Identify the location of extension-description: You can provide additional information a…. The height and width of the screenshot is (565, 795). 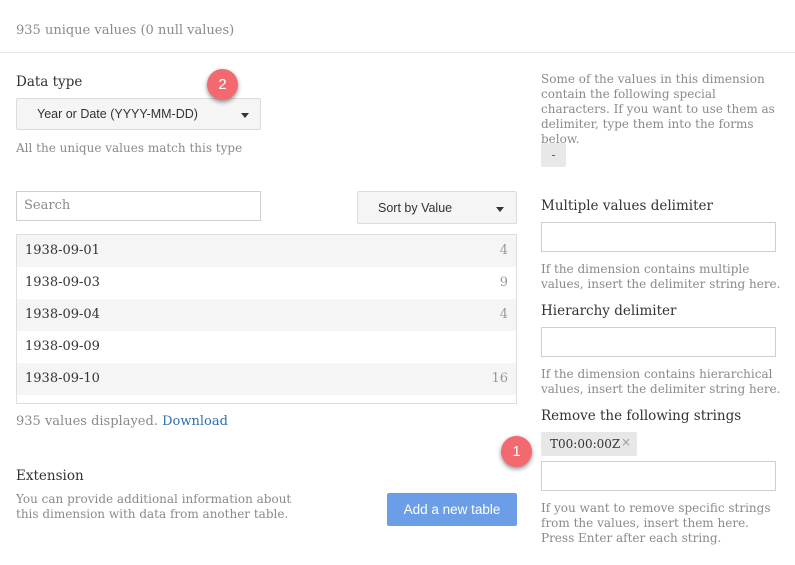
(154, 506).